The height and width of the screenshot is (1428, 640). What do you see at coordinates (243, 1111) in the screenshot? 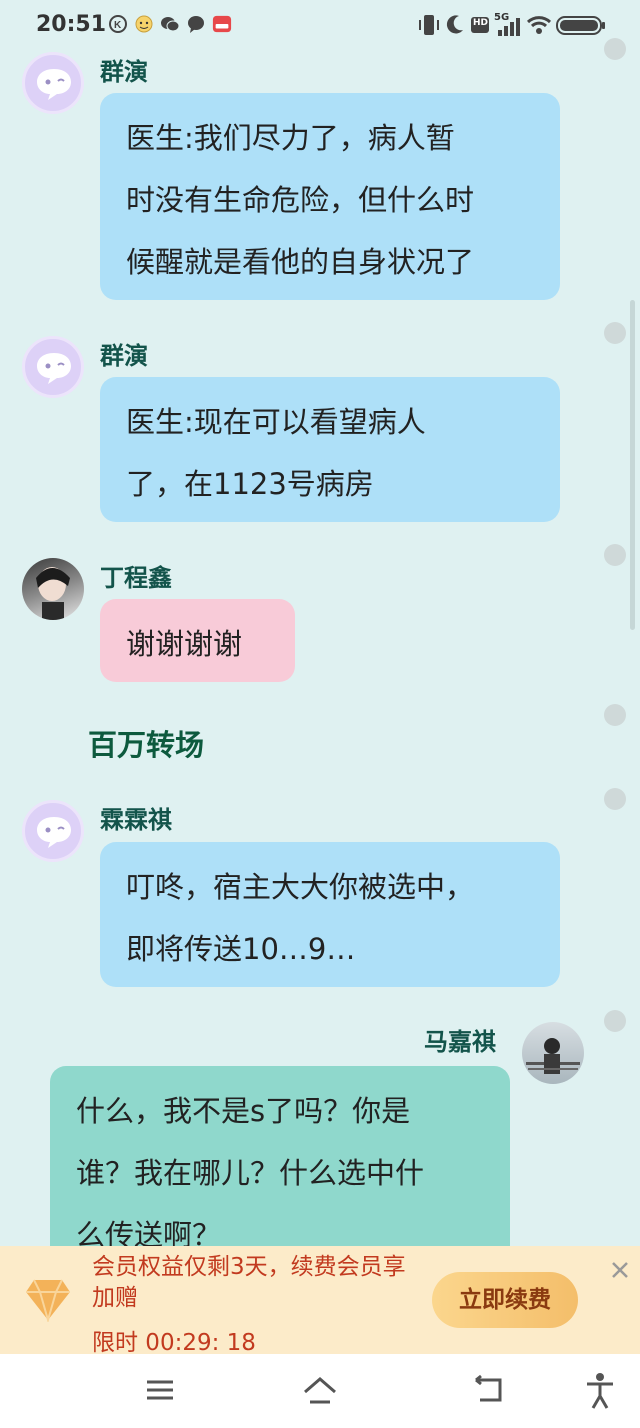
I see `message-line: 什么，我不是s了吗？你是` at bounding box center [243, 1111].